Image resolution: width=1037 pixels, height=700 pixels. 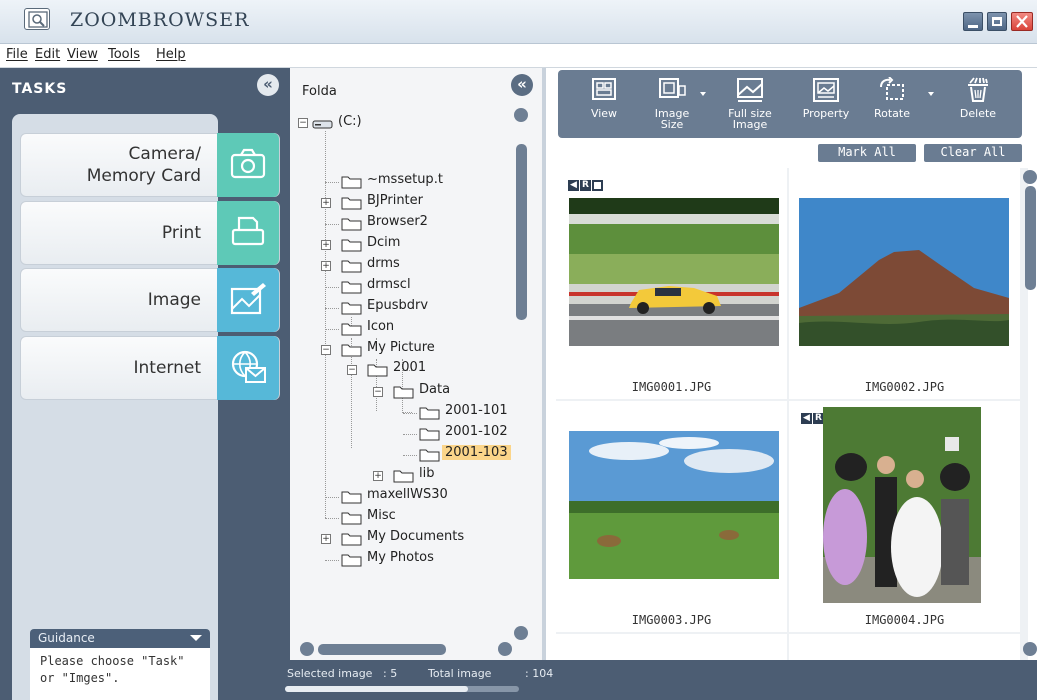 I want to click on rotate-label: Rotate, so click(x=891, y=113).